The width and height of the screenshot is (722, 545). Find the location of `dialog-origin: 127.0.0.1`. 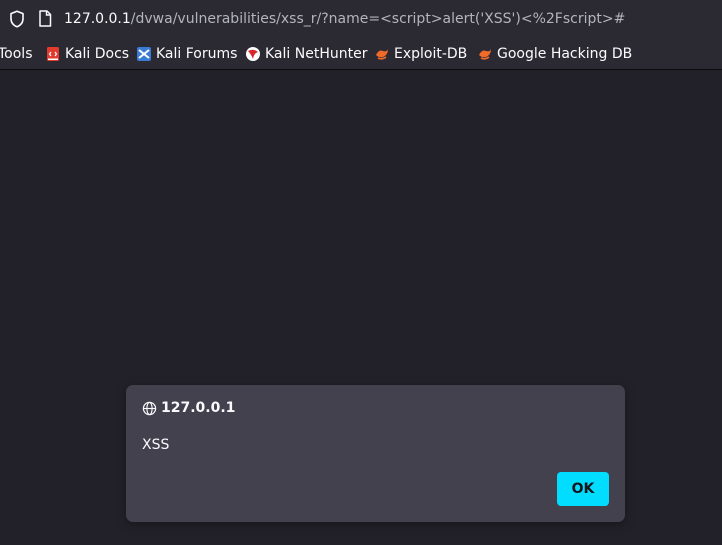

dialog-origin: 127.0.0.1 is located at coordinates (198, 408).